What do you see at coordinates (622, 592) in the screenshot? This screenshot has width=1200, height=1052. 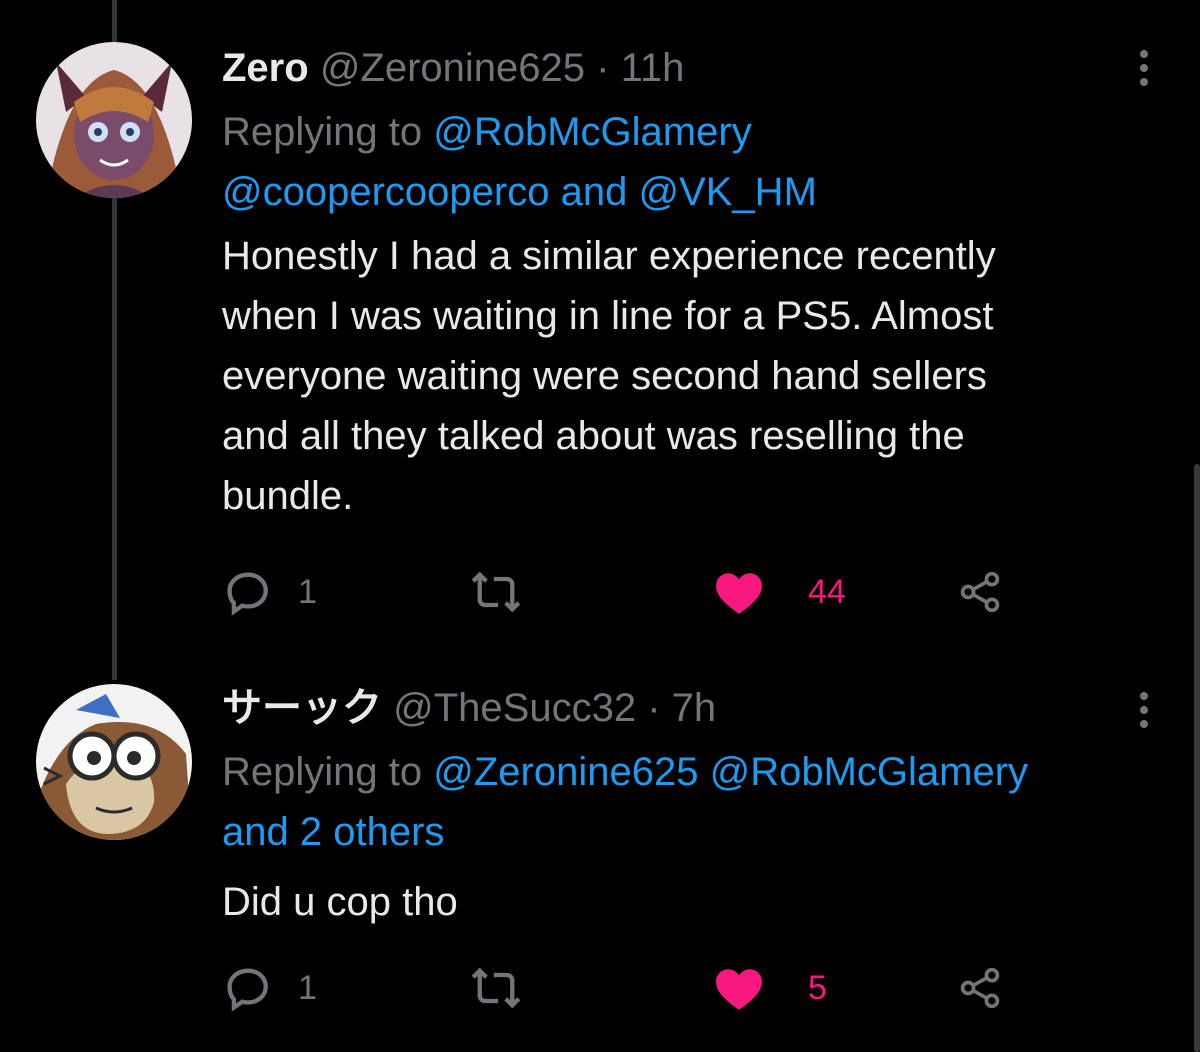 I see `action-bar: 1 44` at bounding box center [622, 592].